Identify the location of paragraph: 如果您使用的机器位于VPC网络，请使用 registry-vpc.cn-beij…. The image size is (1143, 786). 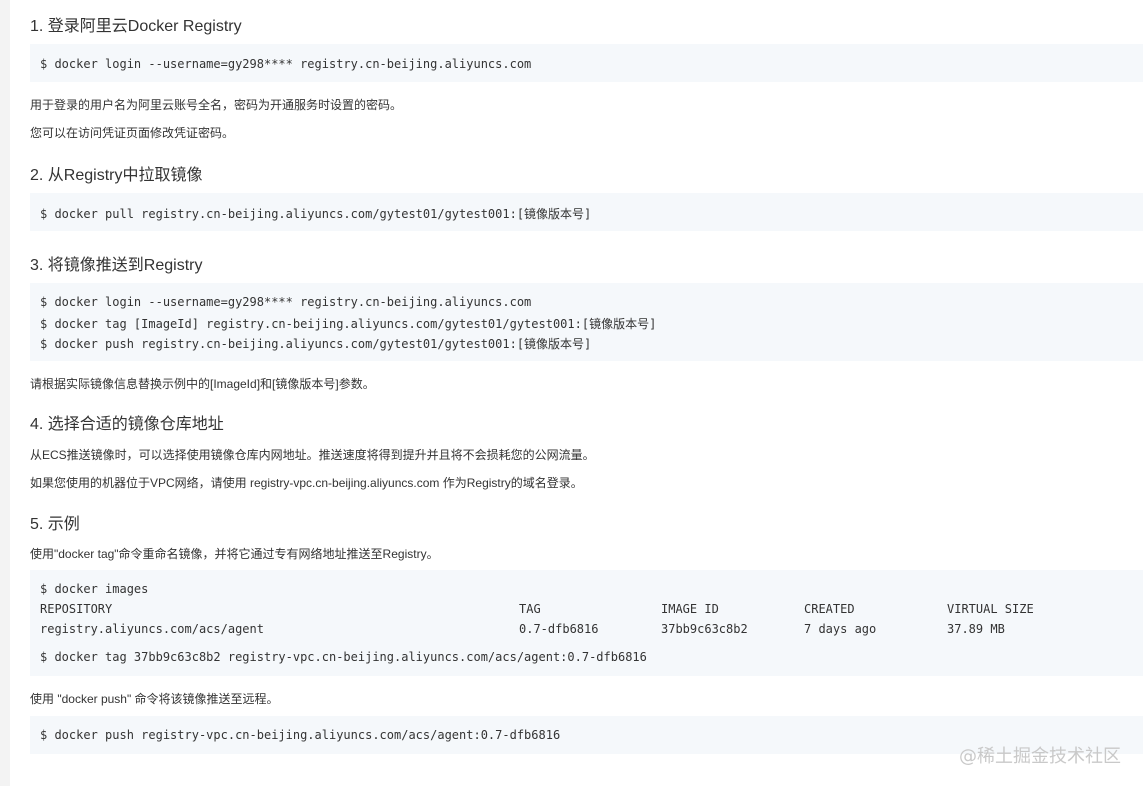
(306, 483).